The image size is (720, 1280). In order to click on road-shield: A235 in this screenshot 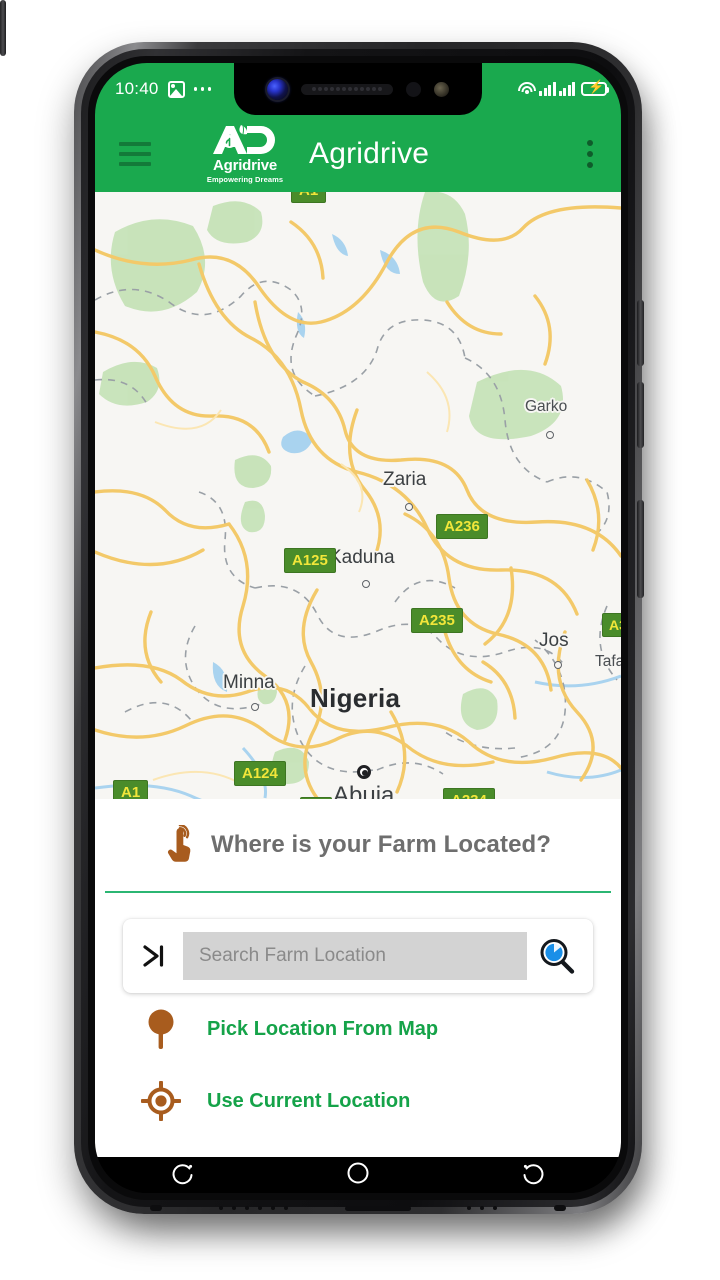, I will do `click(437, 620)`.